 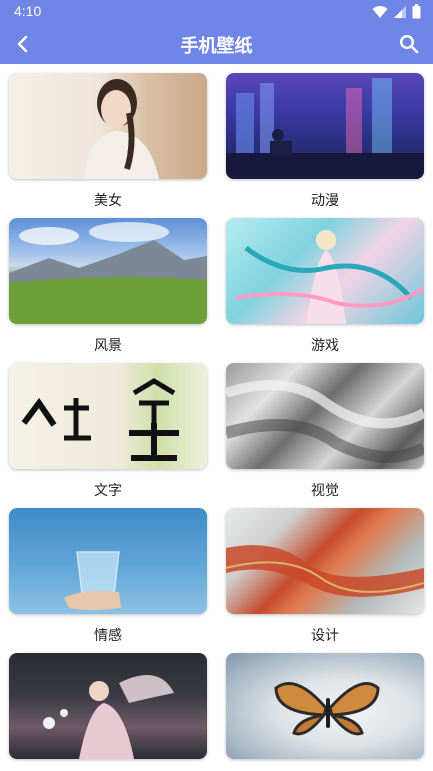 I want to click on category-label: 视觉, so click(x=325, y=491).